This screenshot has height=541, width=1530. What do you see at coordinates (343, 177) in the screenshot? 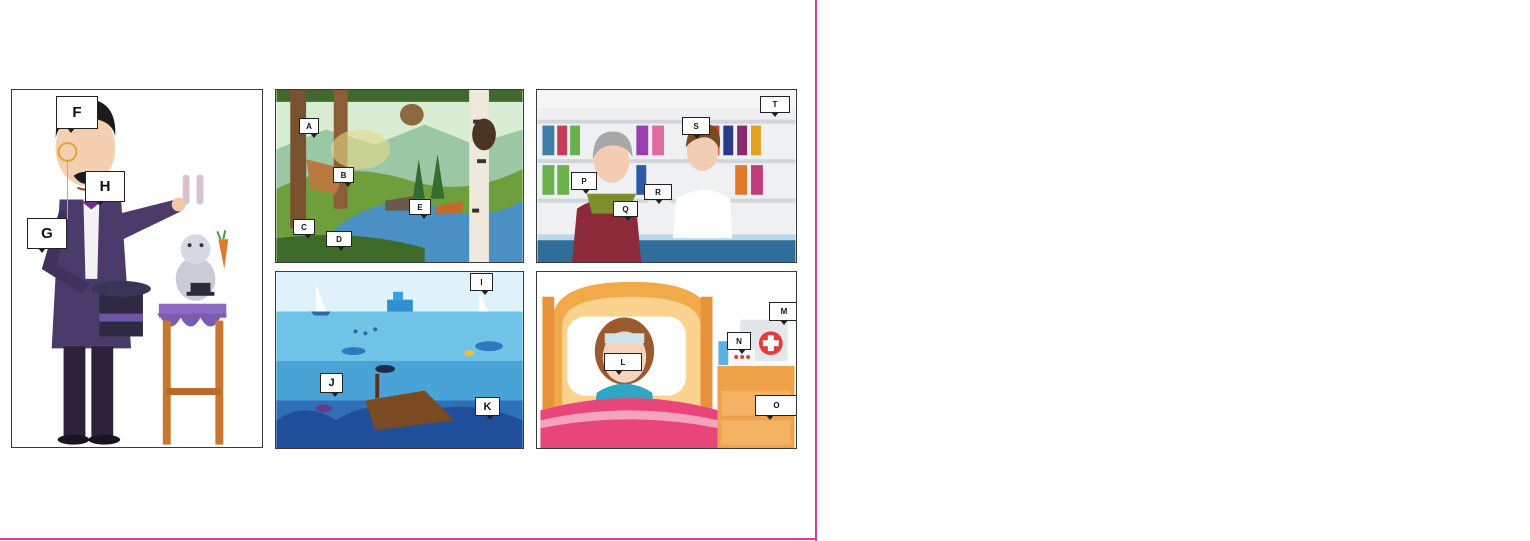
I see `label-tag-b: B` at bounding box center [343, 177].